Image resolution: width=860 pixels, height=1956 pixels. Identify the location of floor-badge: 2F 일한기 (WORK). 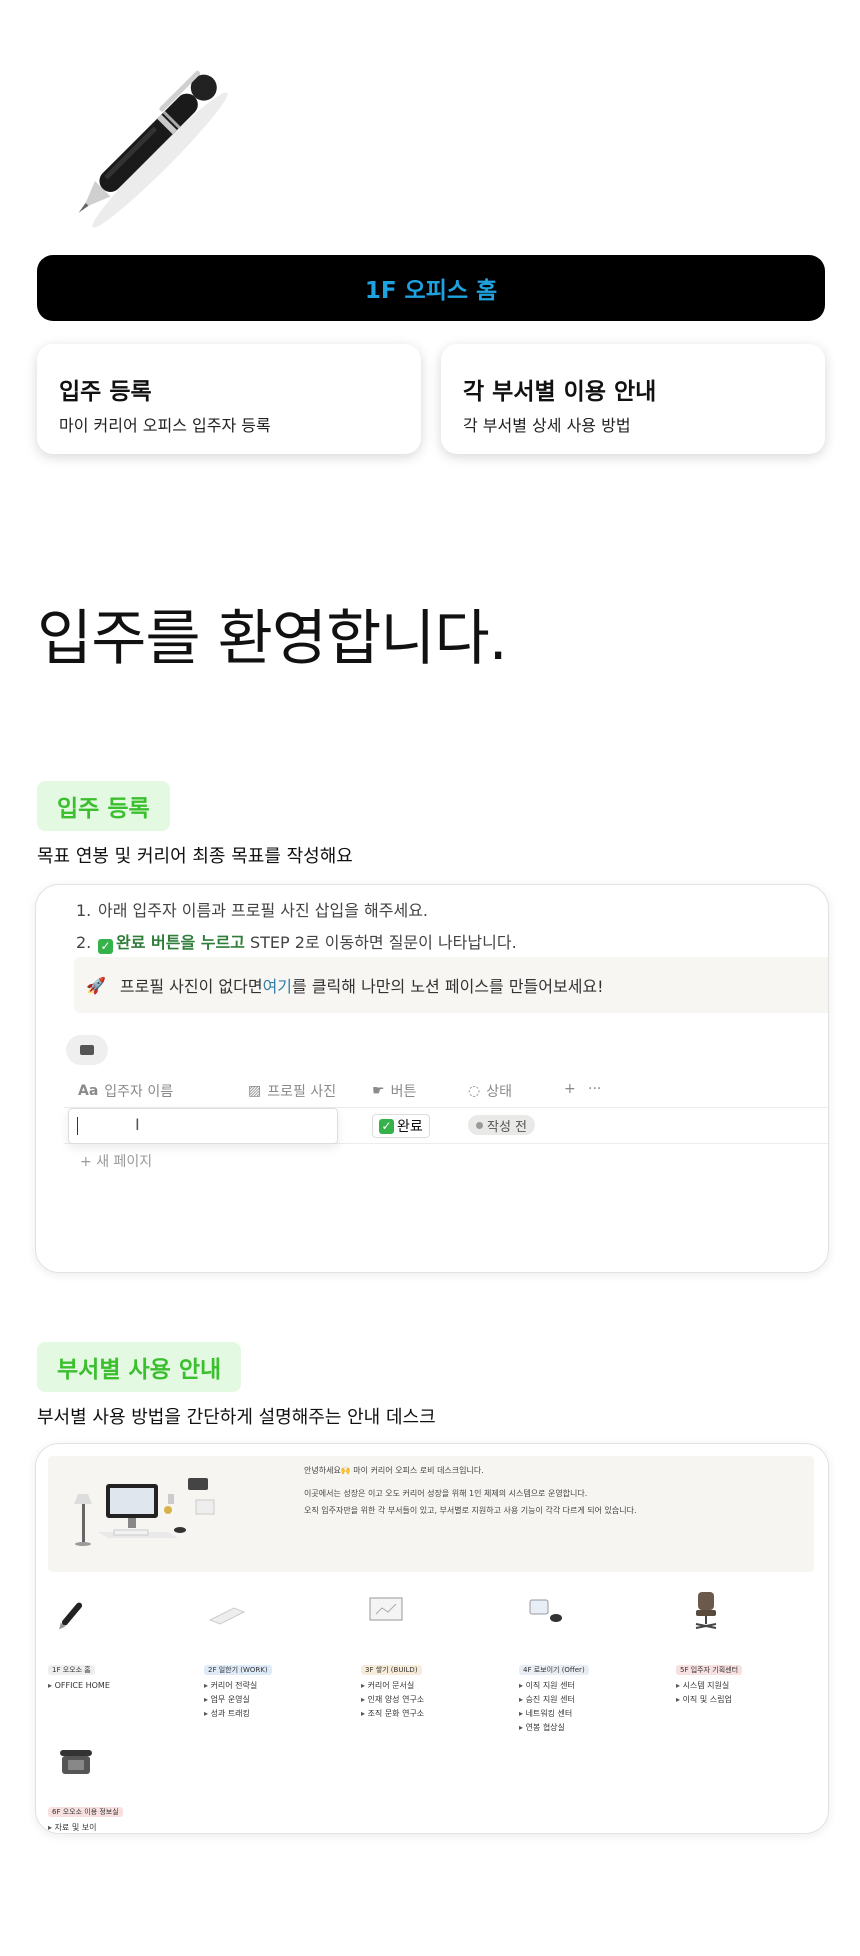
(238, 1670).